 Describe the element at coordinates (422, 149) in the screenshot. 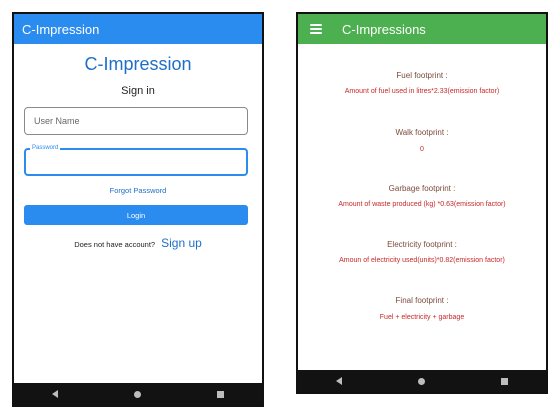

I see `walk-footprint-value: 0` at that location.